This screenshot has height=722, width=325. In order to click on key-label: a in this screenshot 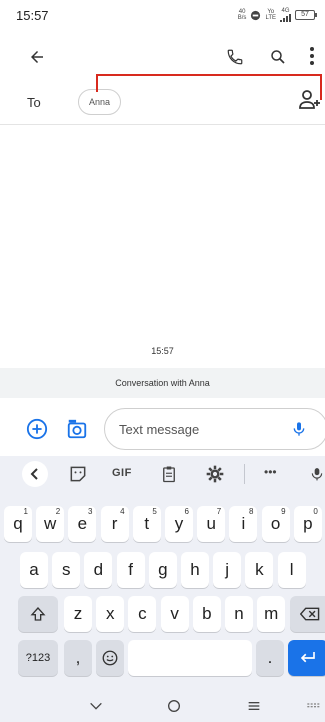, I will do `click(34, 569)`.